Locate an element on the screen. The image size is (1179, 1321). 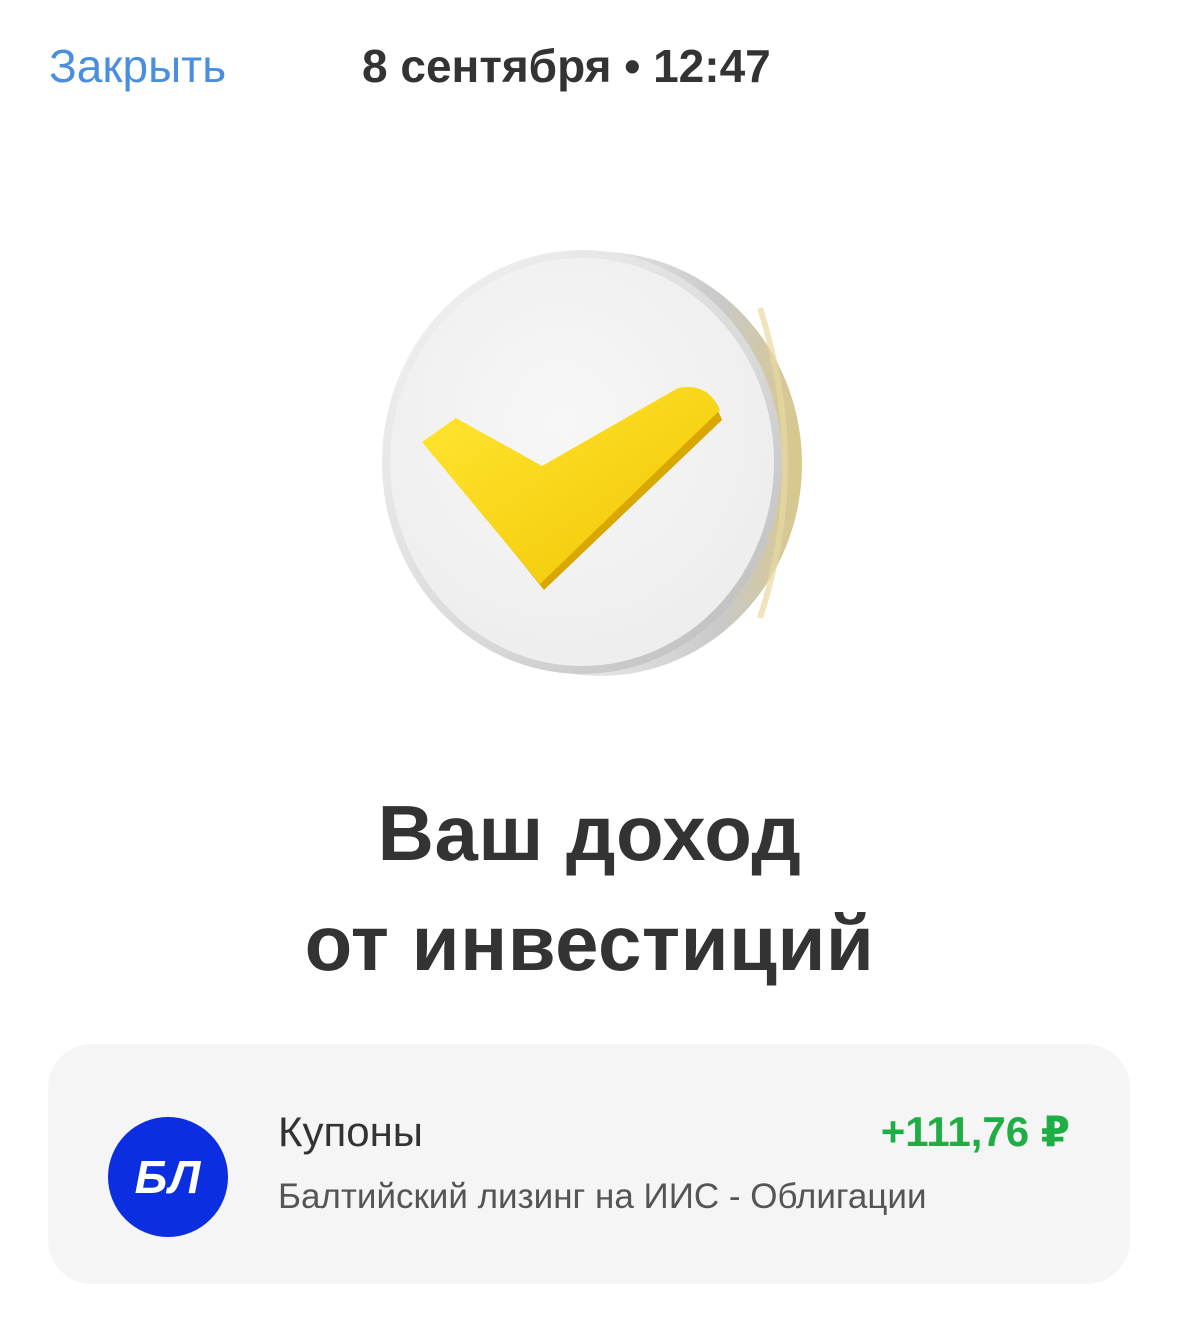
top-bar: Закрыть 8 сентября • 12:47 is located at coordinates (589, 70).